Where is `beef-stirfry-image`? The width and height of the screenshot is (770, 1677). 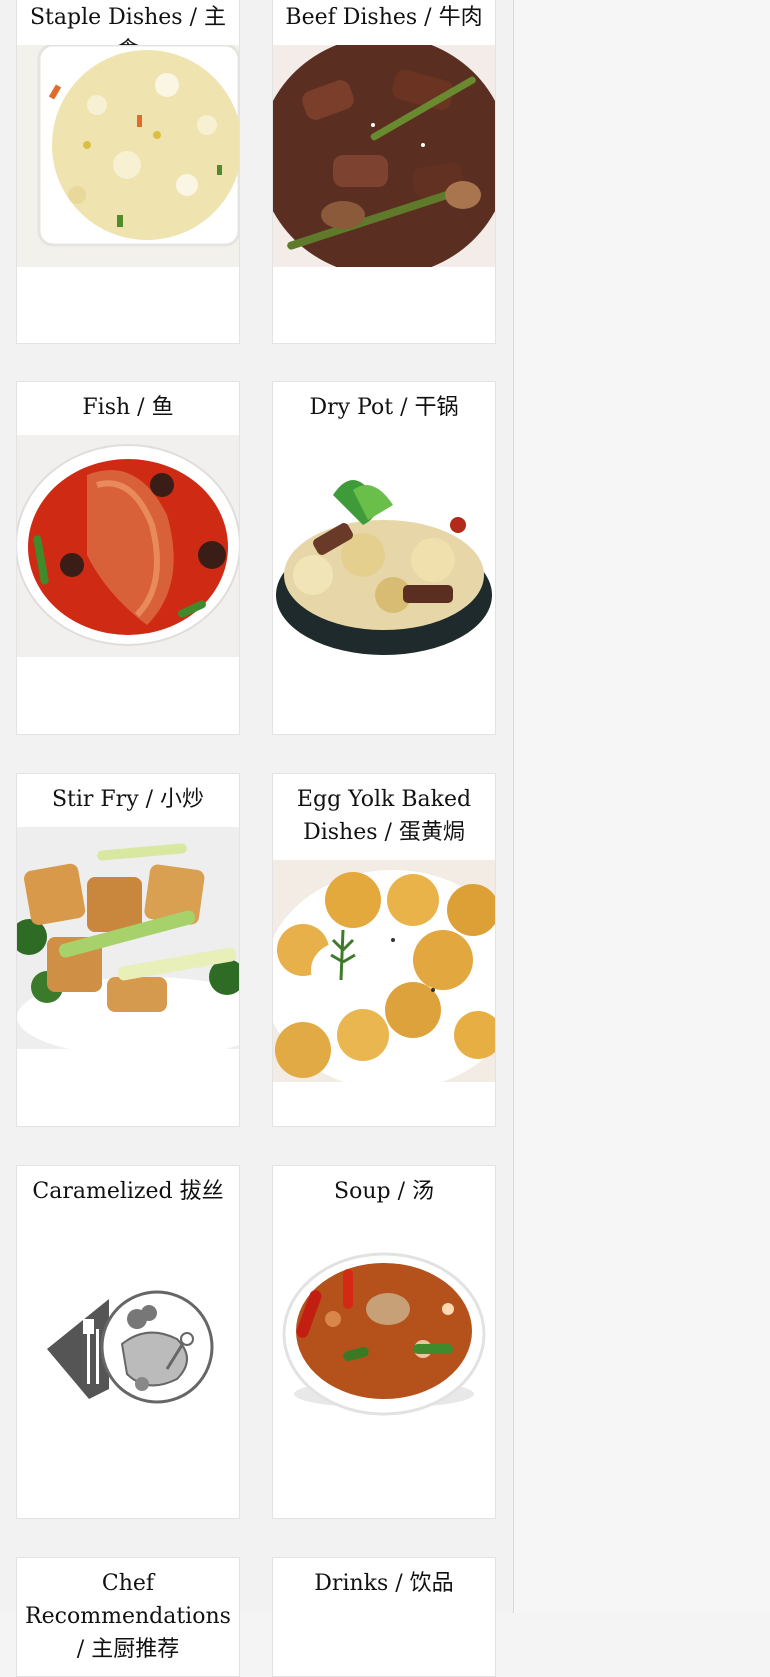 beef-stirfry-image is located at coordinates (384, 156).